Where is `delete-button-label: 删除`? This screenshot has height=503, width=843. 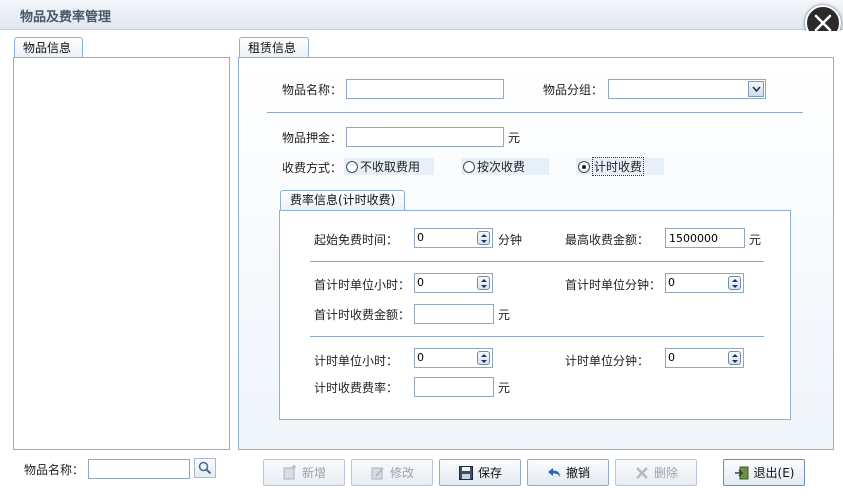
delete-button-label: 删除 is located at coordinates (665, 473).